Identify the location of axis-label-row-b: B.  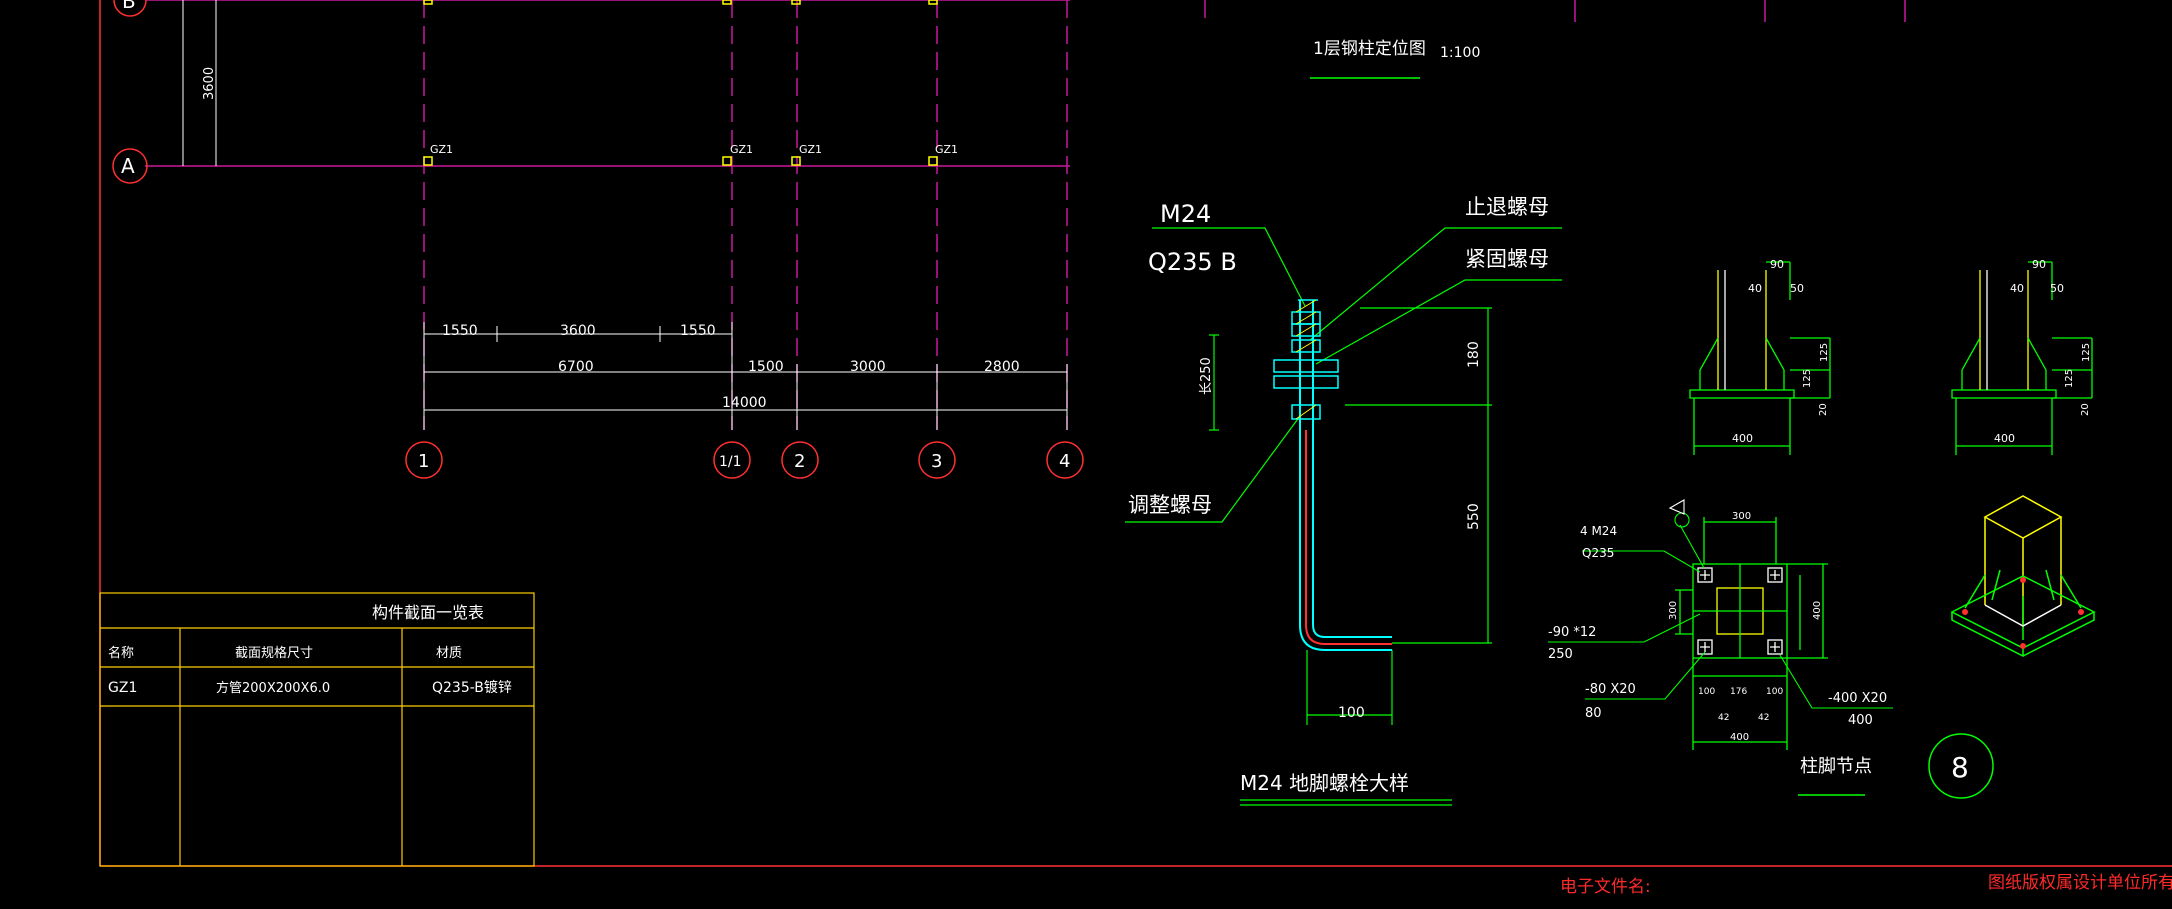
(129, 6).